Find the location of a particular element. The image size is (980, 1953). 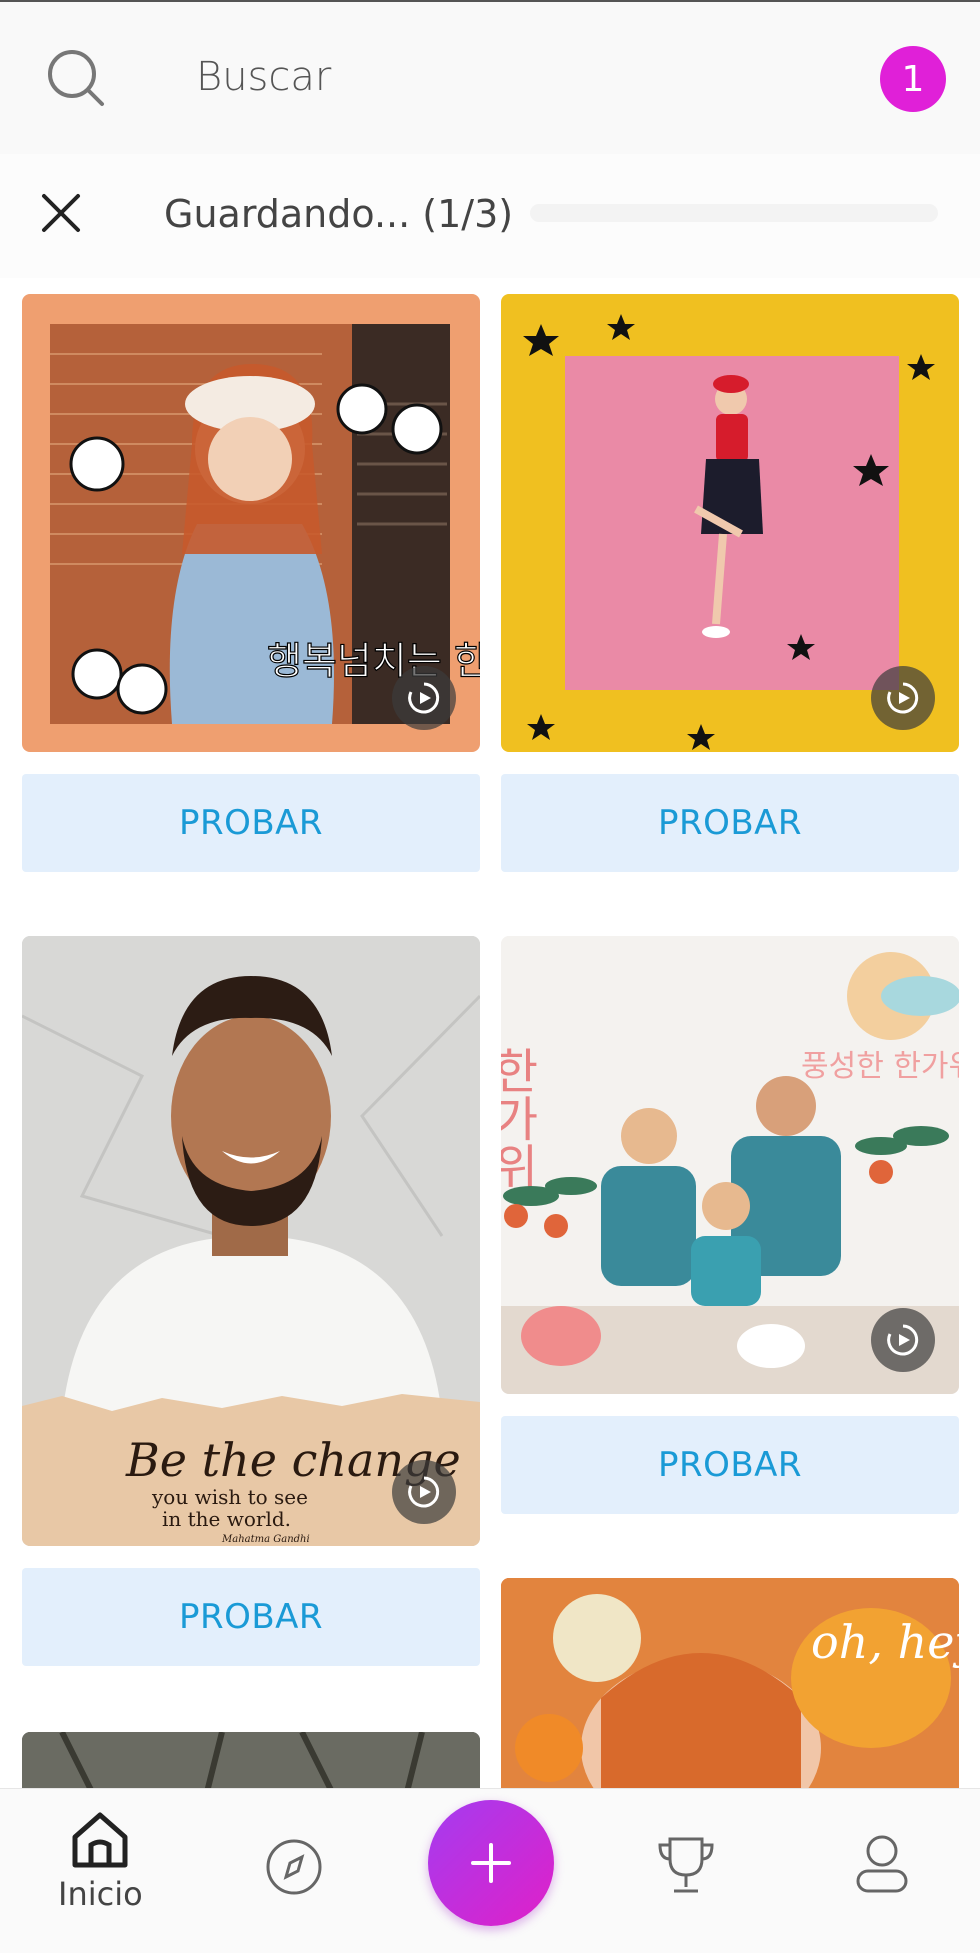

home-icon is located at coordinates (100, 1840).